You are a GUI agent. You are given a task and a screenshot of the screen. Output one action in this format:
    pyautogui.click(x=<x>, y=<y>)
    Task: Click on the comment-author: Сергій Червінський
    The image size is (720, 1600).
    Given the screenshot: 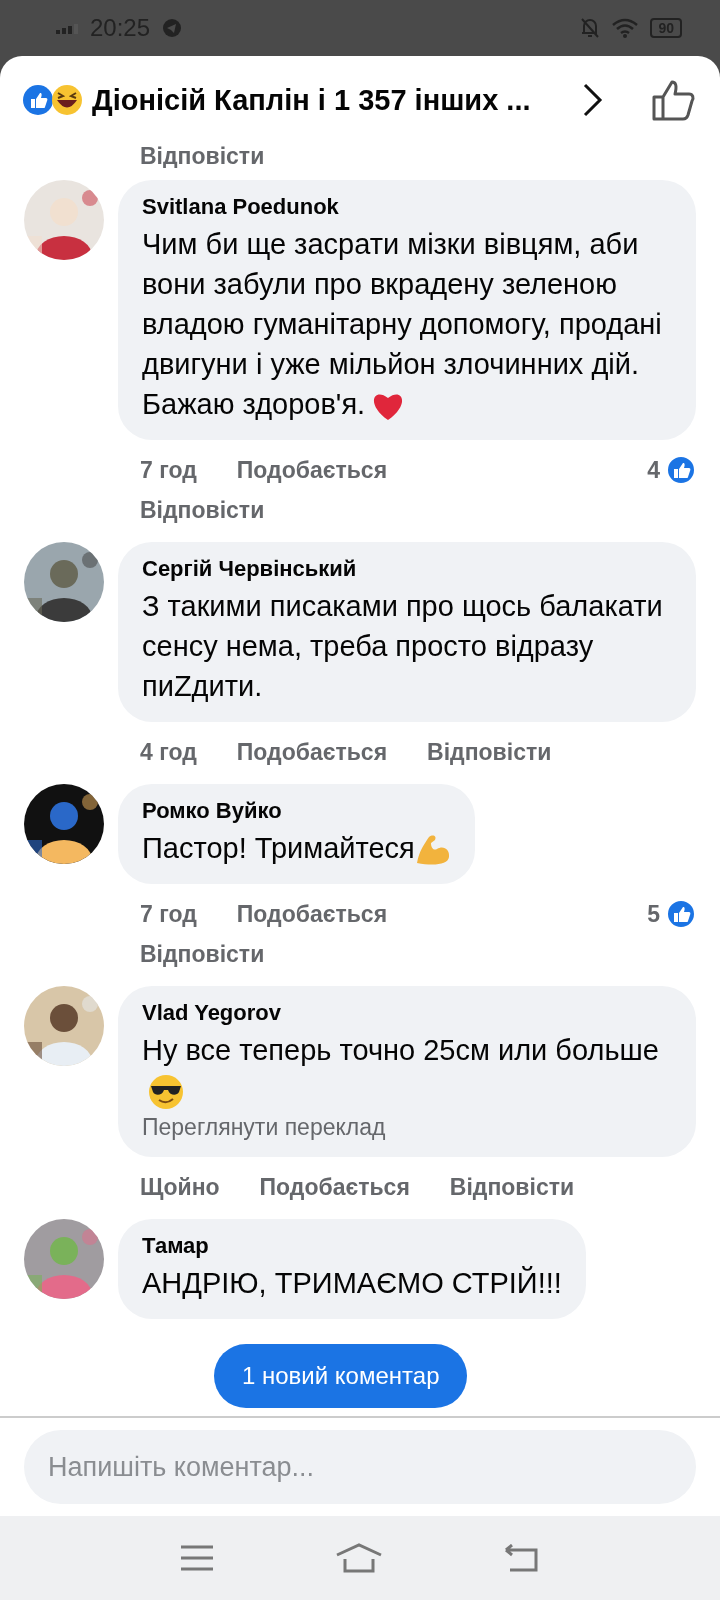 What is the action you would take?
    pyautogui.click(x=407, y=569)
    